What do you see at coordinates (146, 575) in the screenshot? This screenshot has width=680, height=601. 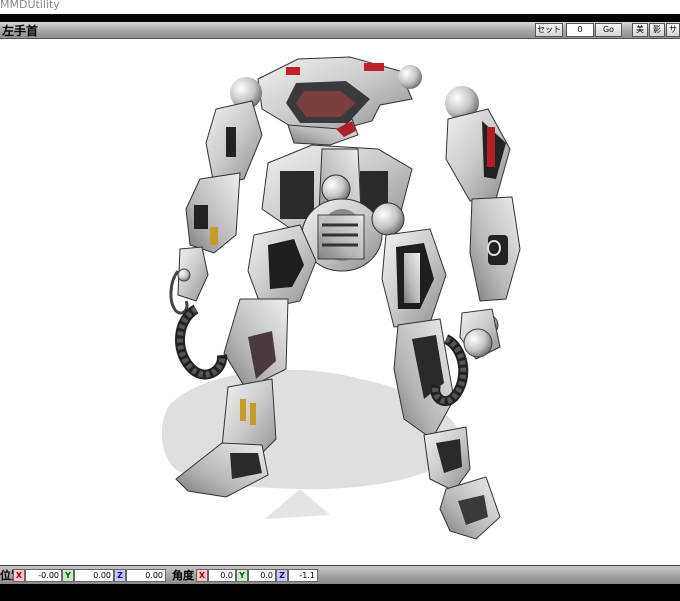 I see `pos-z-input: 0.00` at bounding box center [146, 575].